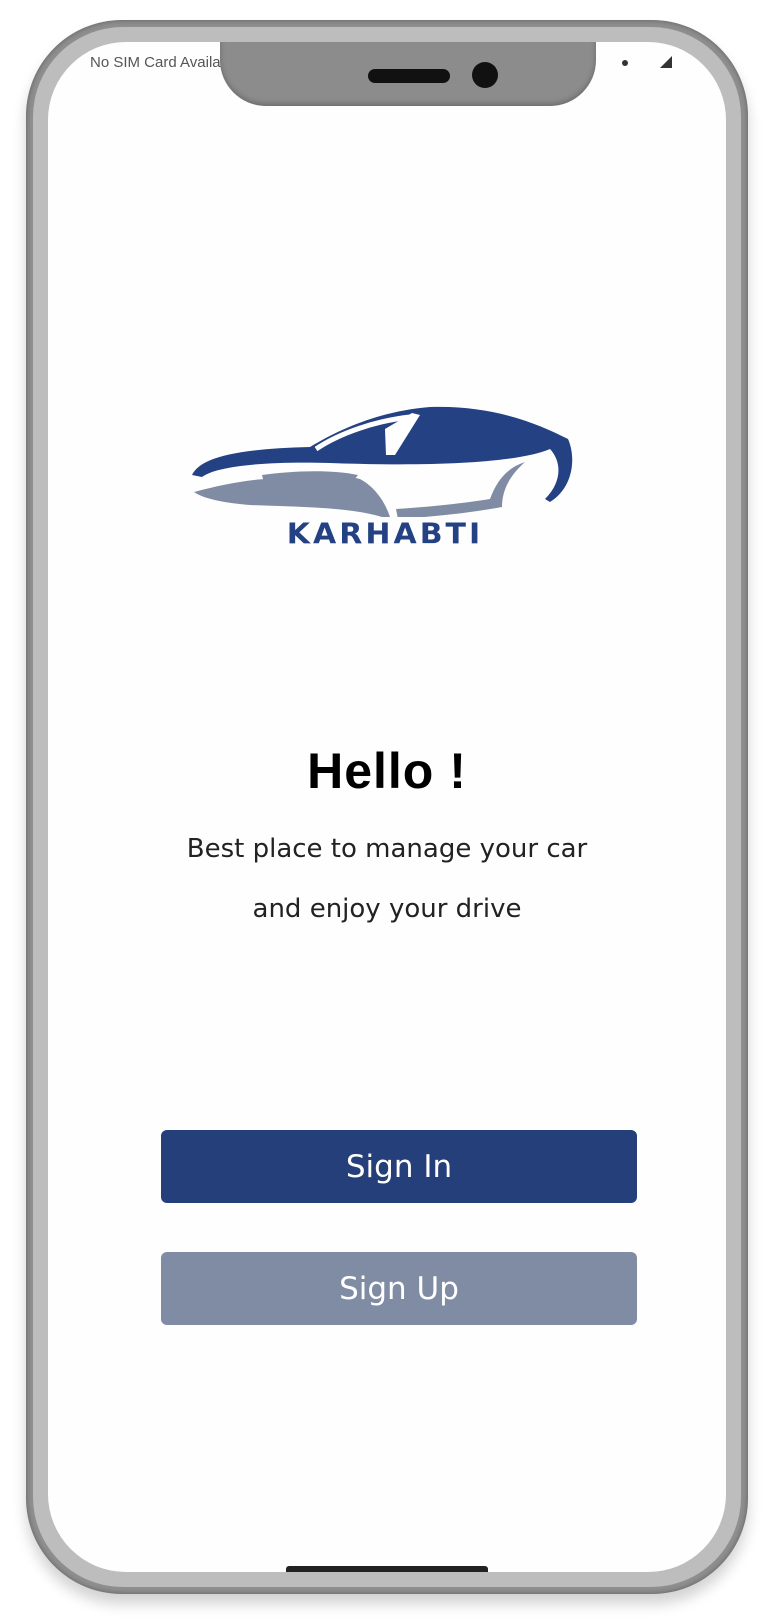 The height and width of the screenshot is (1623, 783). Describe the element at coordinates (387, 771) in the screenshot. I see `welcome-title: Hello !` at that location.